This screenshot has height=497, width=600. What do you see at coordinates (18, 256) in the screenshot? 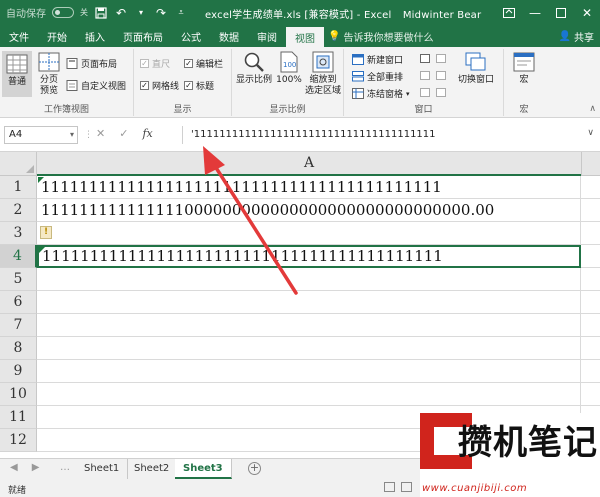
I see `row-header: 4` at bounding box center [18, 256].